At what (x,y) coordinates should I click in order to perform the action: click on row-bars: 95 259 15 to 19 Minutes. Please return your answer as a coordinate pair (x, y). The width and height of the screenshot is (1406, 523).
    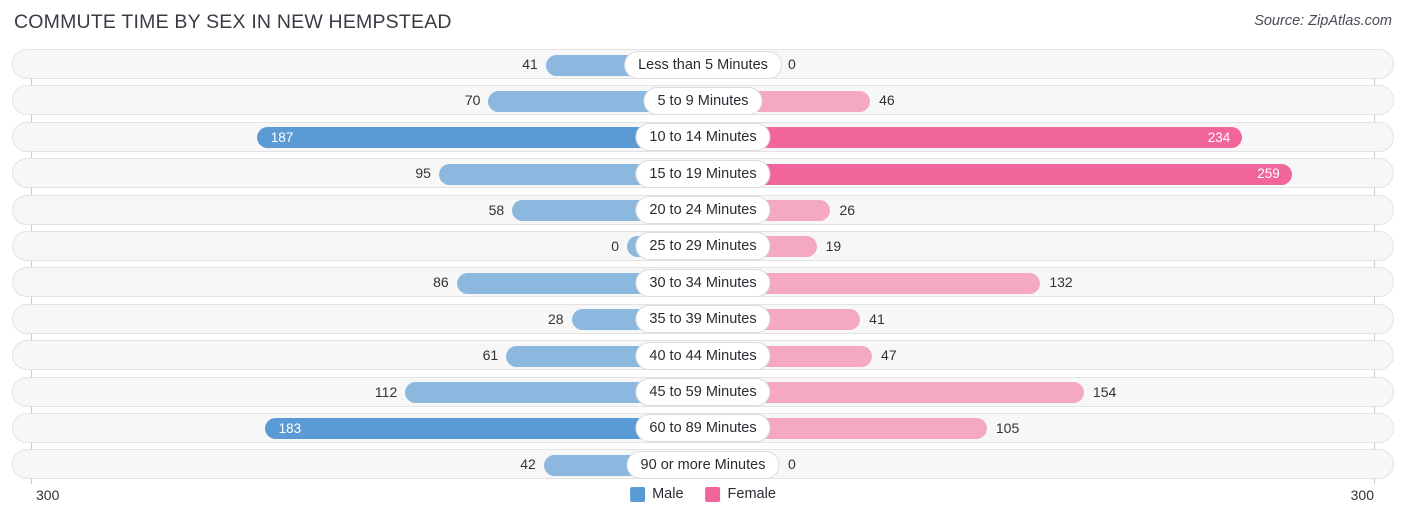
    Looking at the image, I should click on (703, 173).